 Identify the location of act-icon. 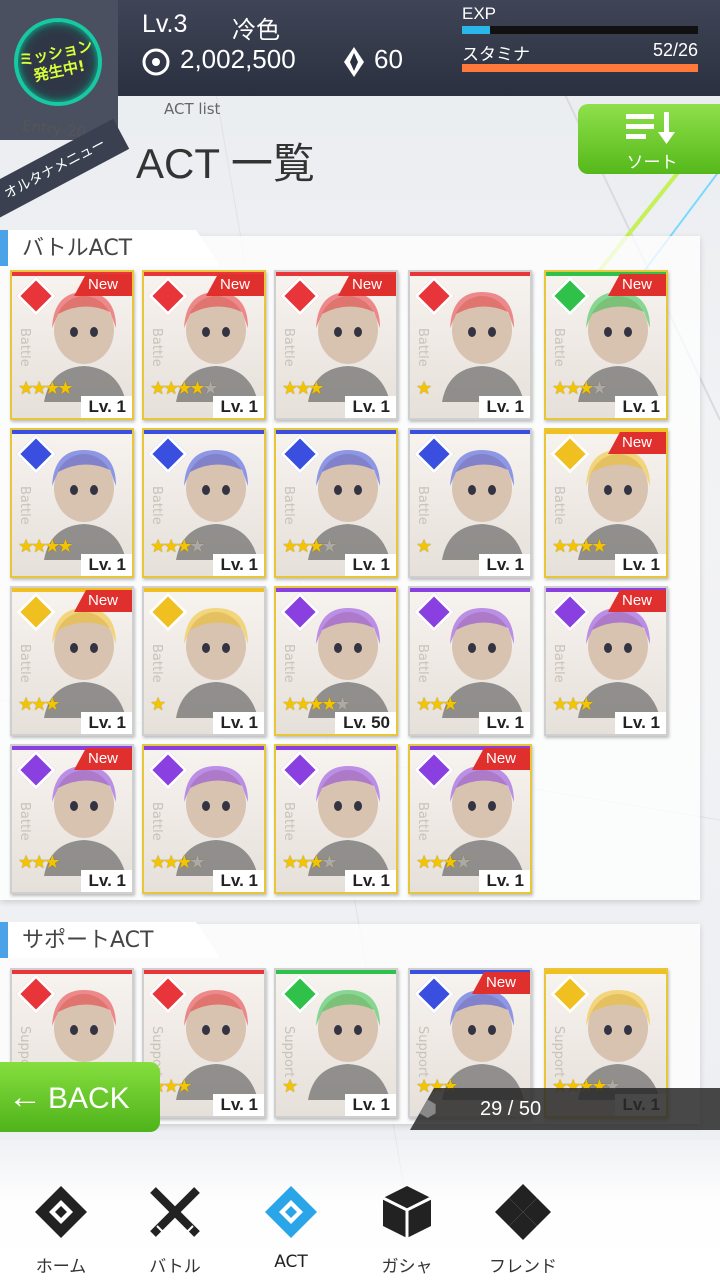
(291, 1212).